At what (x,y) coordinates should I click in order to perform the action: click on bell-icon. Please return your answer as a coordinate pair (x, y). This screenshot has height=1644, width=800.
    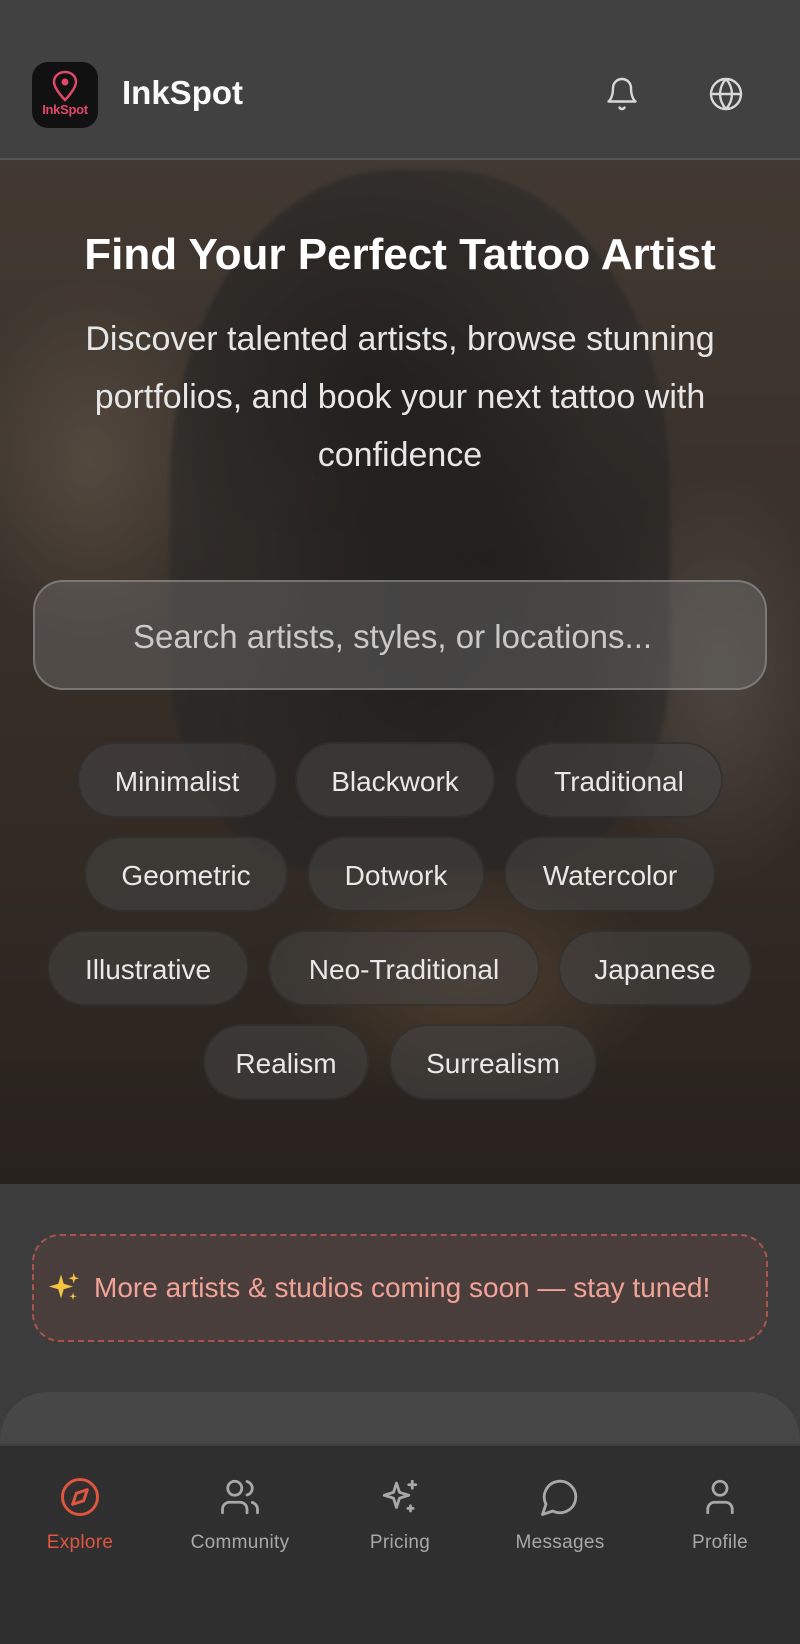
    Looking at the image, I should click on (622, 94).